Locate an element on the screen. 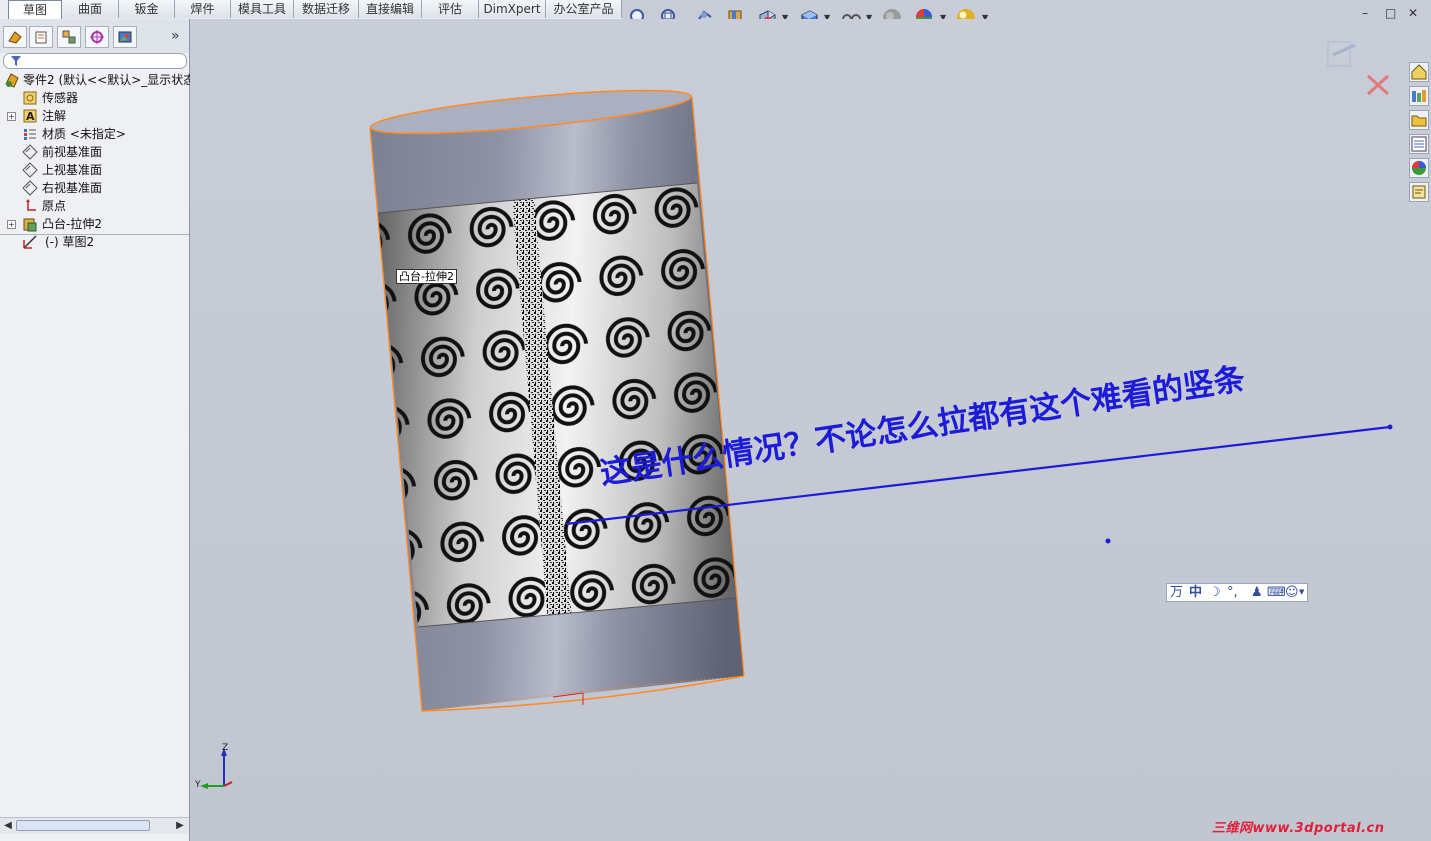 The width and height of the screenshot is (1431, 841). watermark: 三维网www.3dportal.cn is located at coordinates (1298, 828).